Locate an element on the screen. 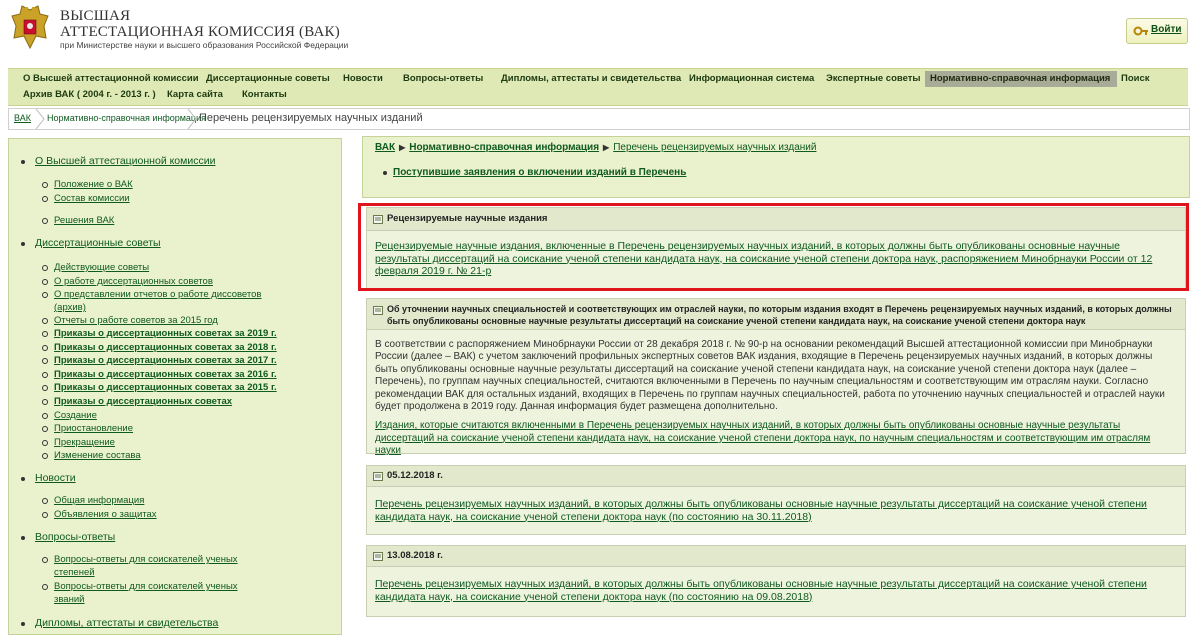  nav-item-councils: Диссертационные советы is located at coordinates (268, 79).